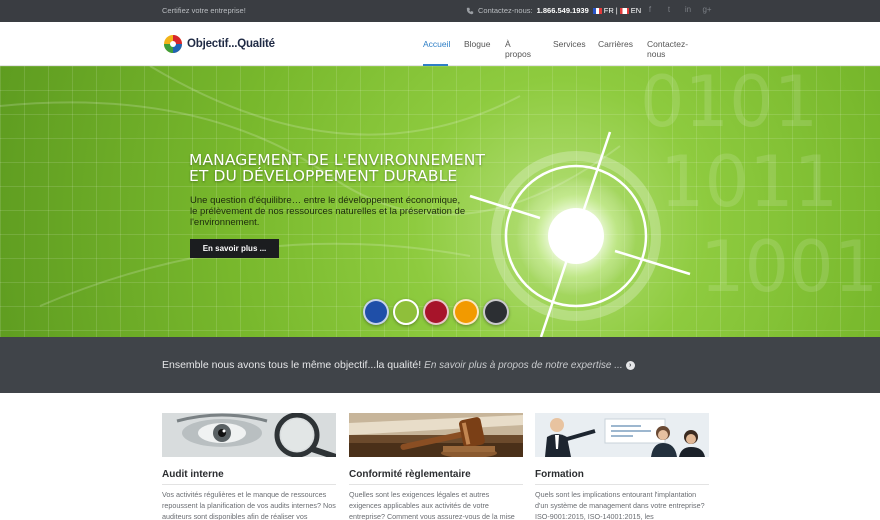 This screenshot has height=520, width=880. I want to click on slider-dots, so click(436, 312).